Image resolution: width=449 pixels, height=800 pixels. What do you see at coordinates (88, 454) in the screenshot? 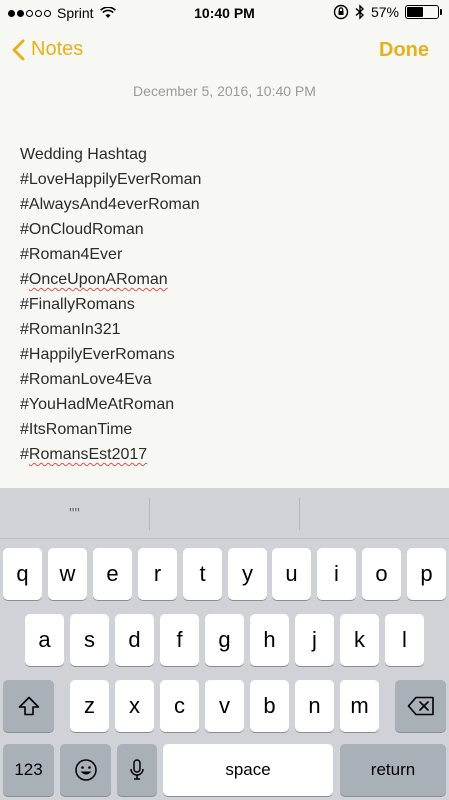
I see `misspelled-word: RomansEst2017` at bounding box center [88, 454].